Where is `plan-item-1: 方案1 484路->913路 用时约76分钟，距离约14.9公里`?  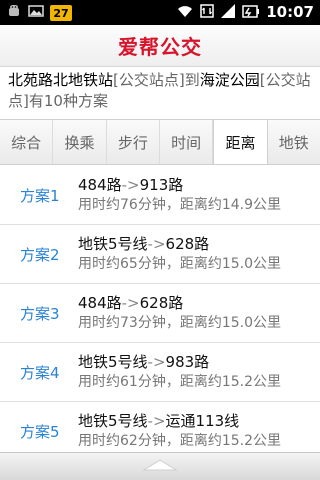
plan-item-1: 方案1 484路->913路 用时约76分钟，距离约14.9公里 is located at coordinates (160, 195).